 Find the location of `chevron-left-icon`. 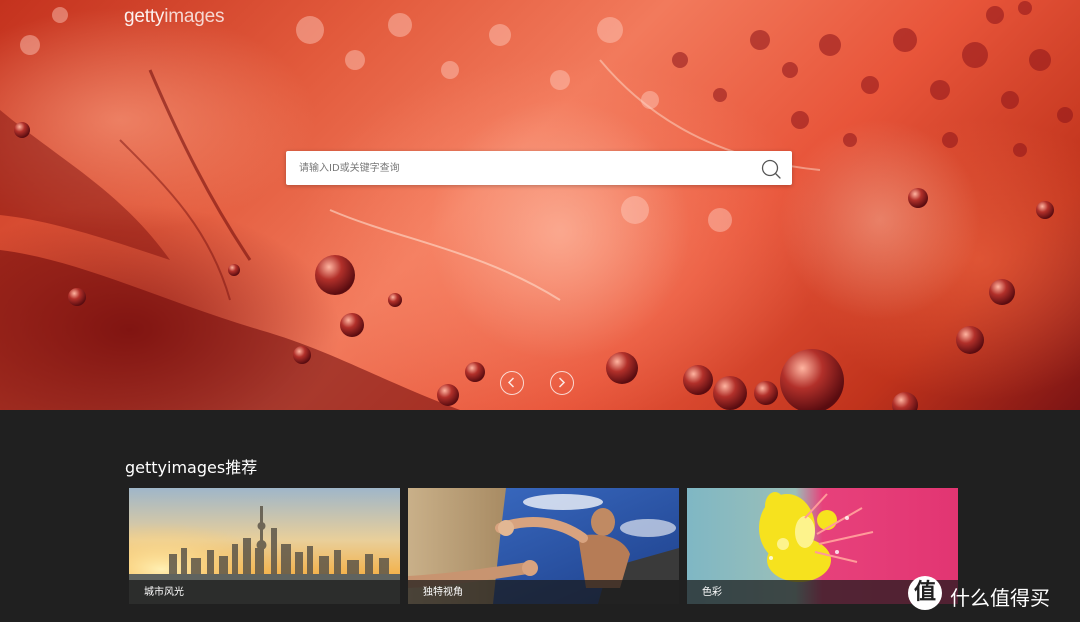

chevron-left-icon is located at coordinates (511, 382).